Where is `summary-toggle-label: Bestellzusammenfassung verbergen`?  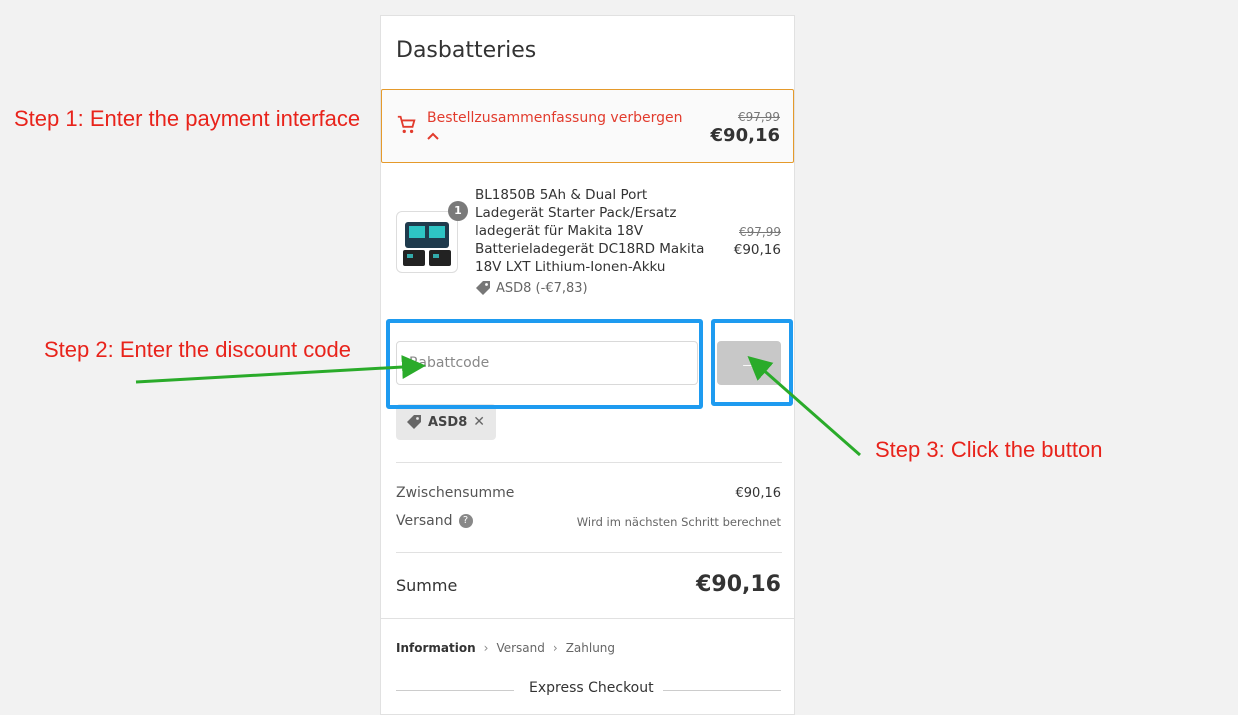 summary-toggle-label: Bestellzusammenfassung verbergen is located at coordinates (555, 118).